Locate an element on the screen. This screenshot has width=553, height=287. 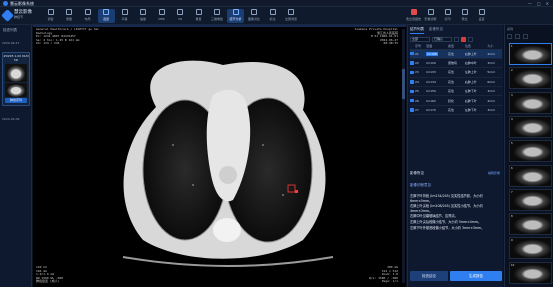
tool-label: 打印 is located at coordinates (447, 19).